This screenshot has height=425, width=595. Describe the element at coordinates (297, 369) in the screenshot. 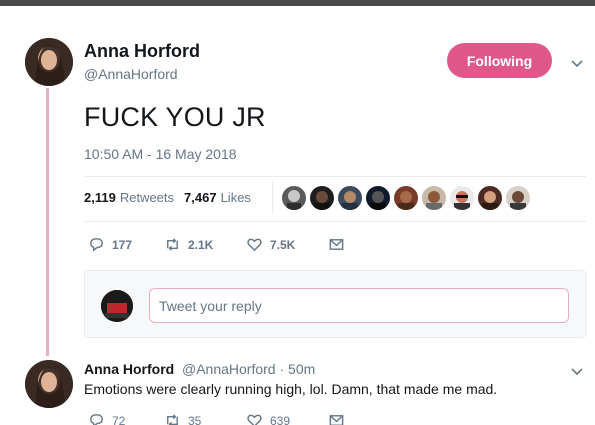

I see `reply-time: · 50m` at that location.